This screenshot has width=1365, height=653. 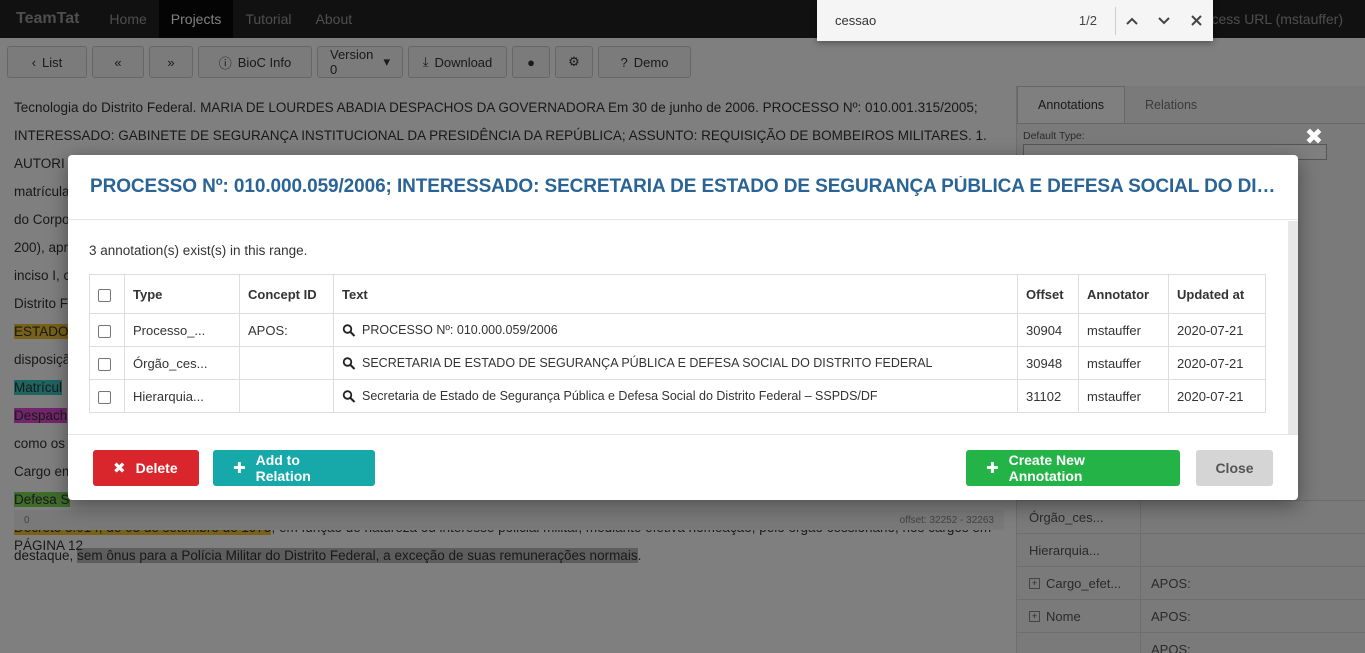 I want to click on cell-offset: 30904, so click(x=1048, y=330).